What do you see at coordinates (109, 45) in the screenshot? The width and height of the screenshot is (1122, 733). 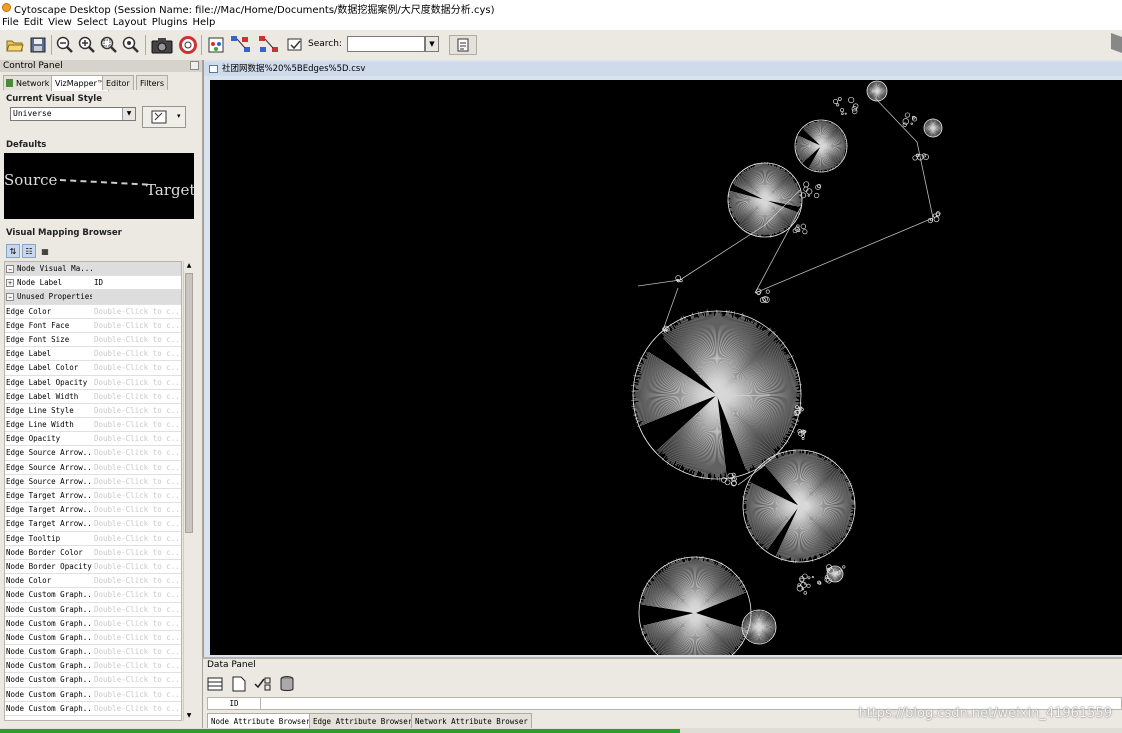 I see `zoom-selected-icon` at bounding box center [109, 45].